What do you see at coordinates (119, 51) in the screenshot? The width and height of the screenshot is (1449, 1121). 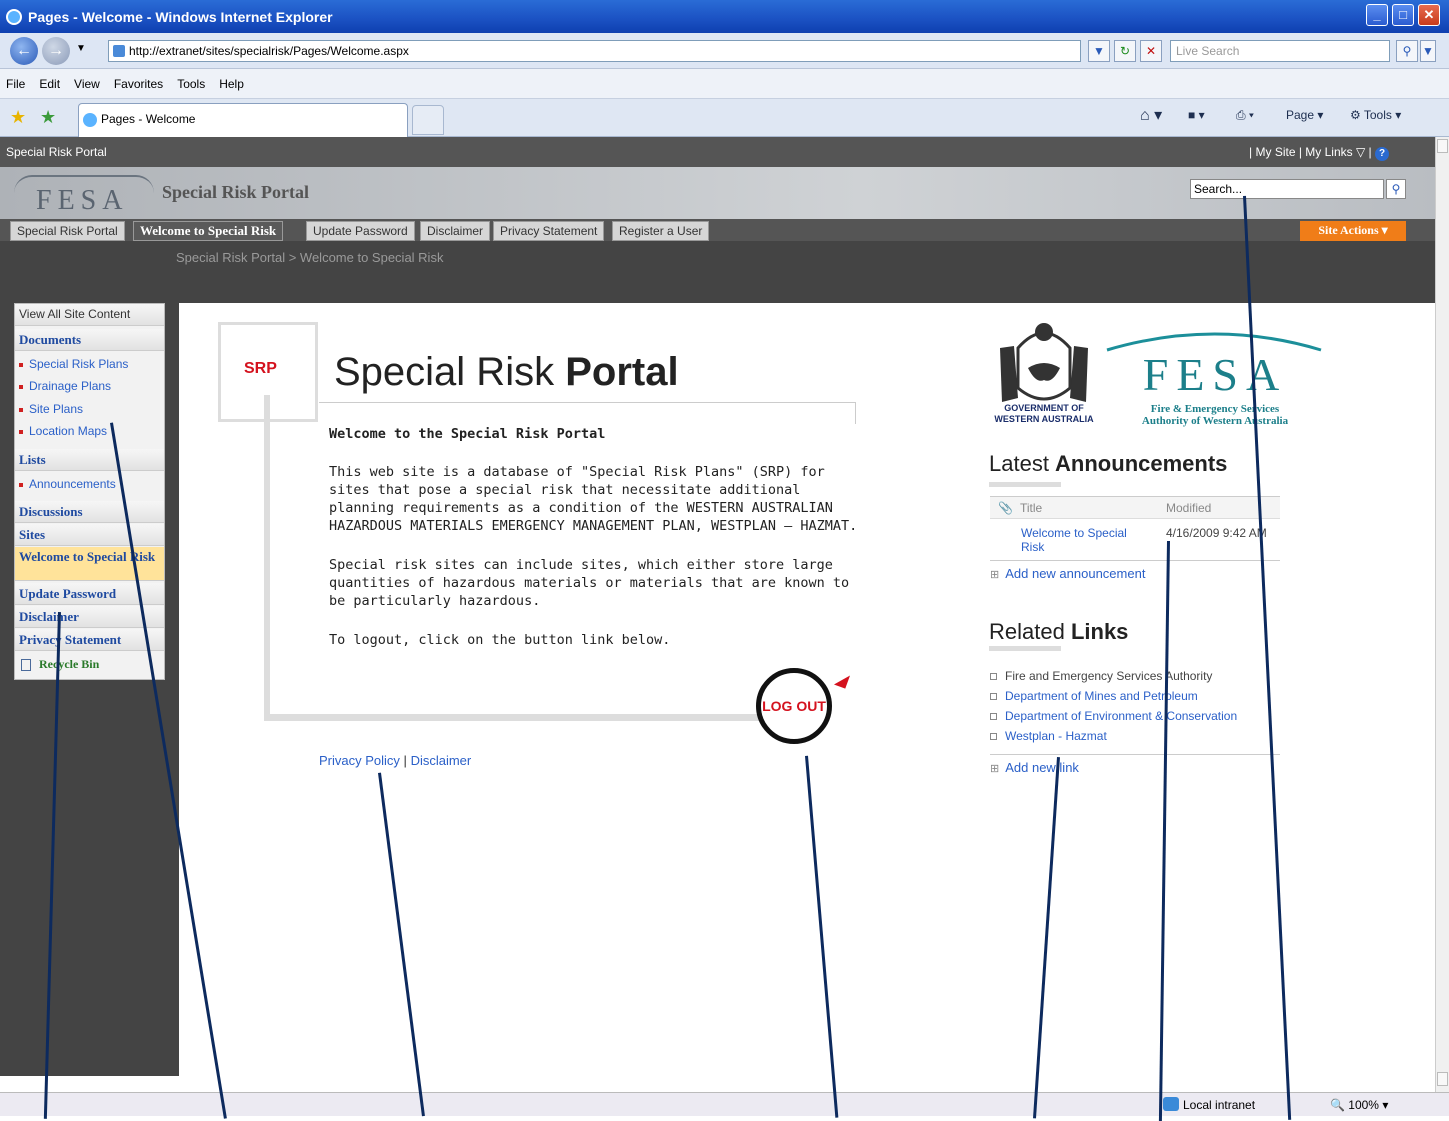 I see `page-icon` at bounding box center [119, 51].